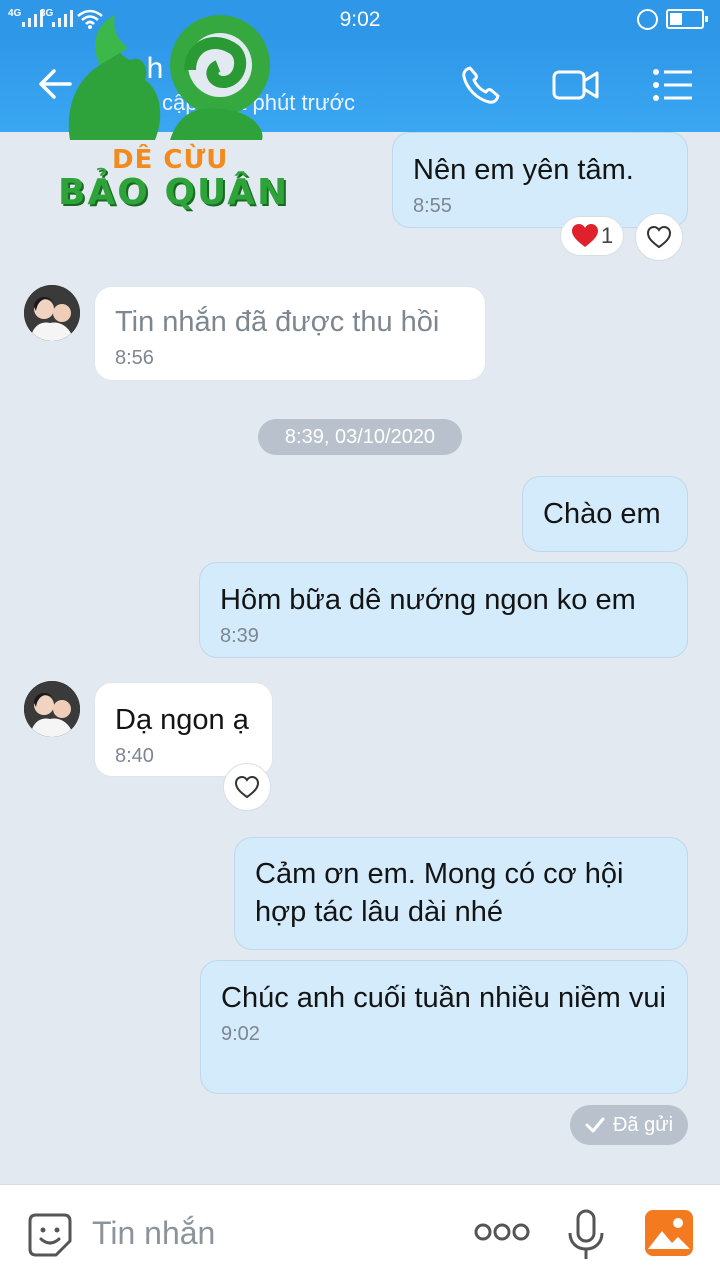 The width and height of the screenshot is (720, 1280). Describe the element at coordinates (669, 1233) in the screenshot. I see `image-icon` at that location.